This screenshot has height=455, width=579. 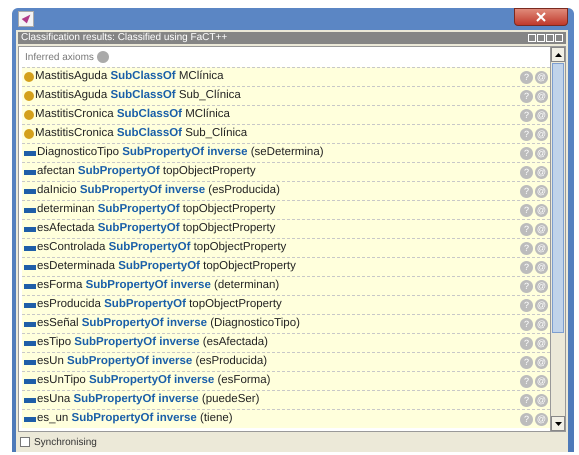 I want to click on axiom-text: determinan SubPropertyOf topObjectProperty, so click(x=156, y=210).